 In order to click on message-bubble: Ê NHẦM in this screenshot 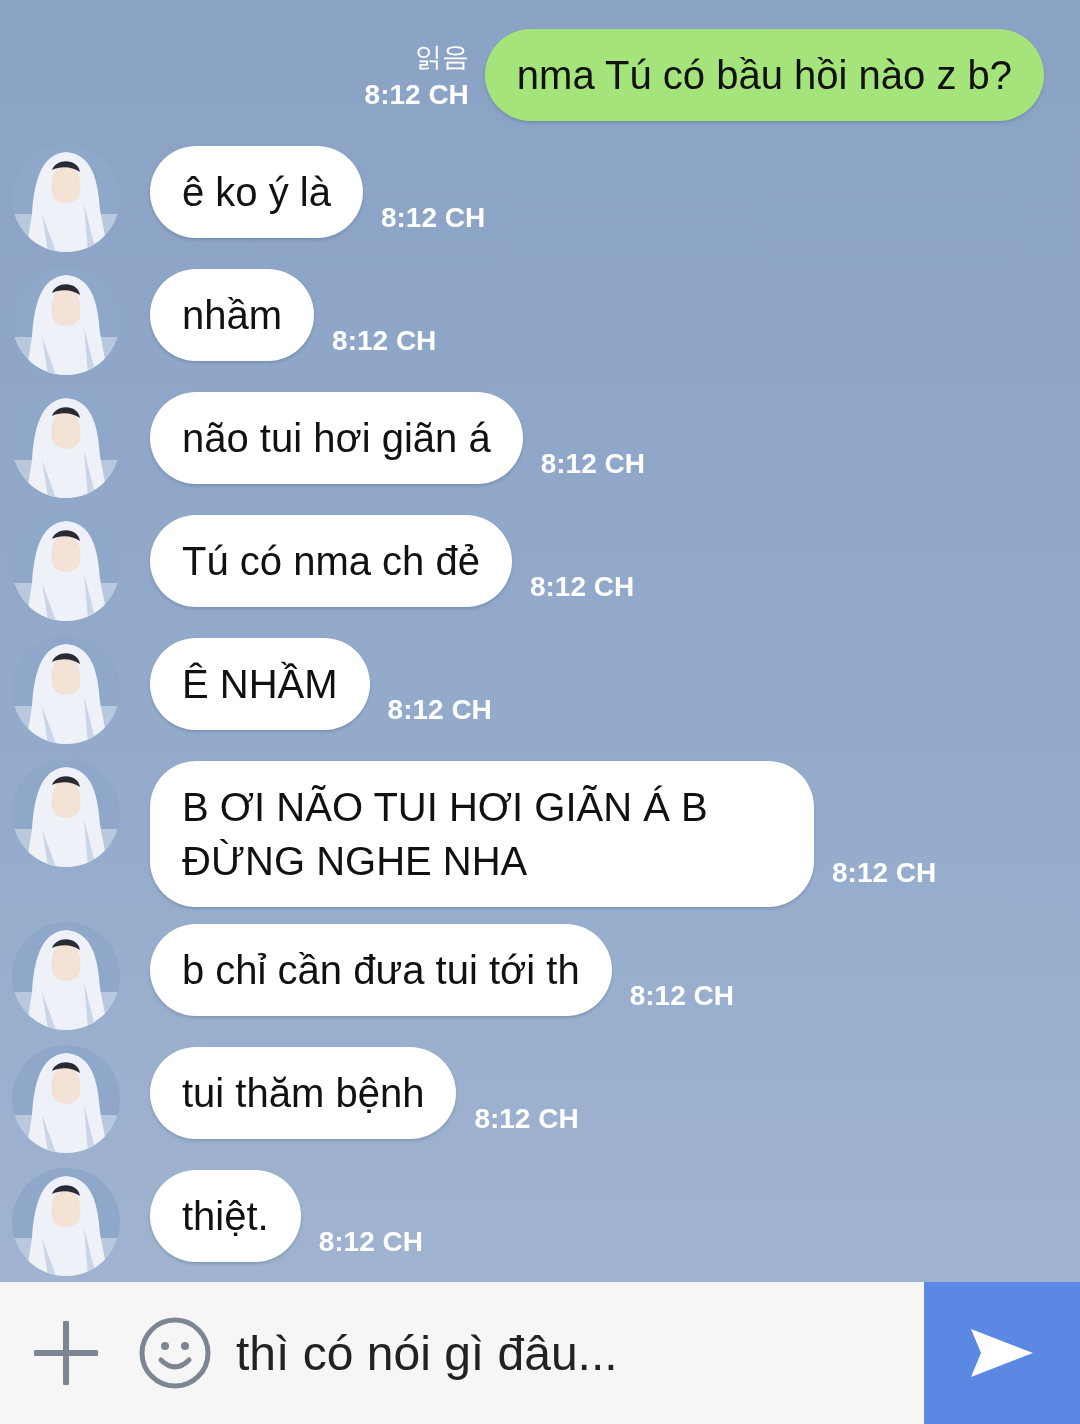, I will do `click(260, 684)`.